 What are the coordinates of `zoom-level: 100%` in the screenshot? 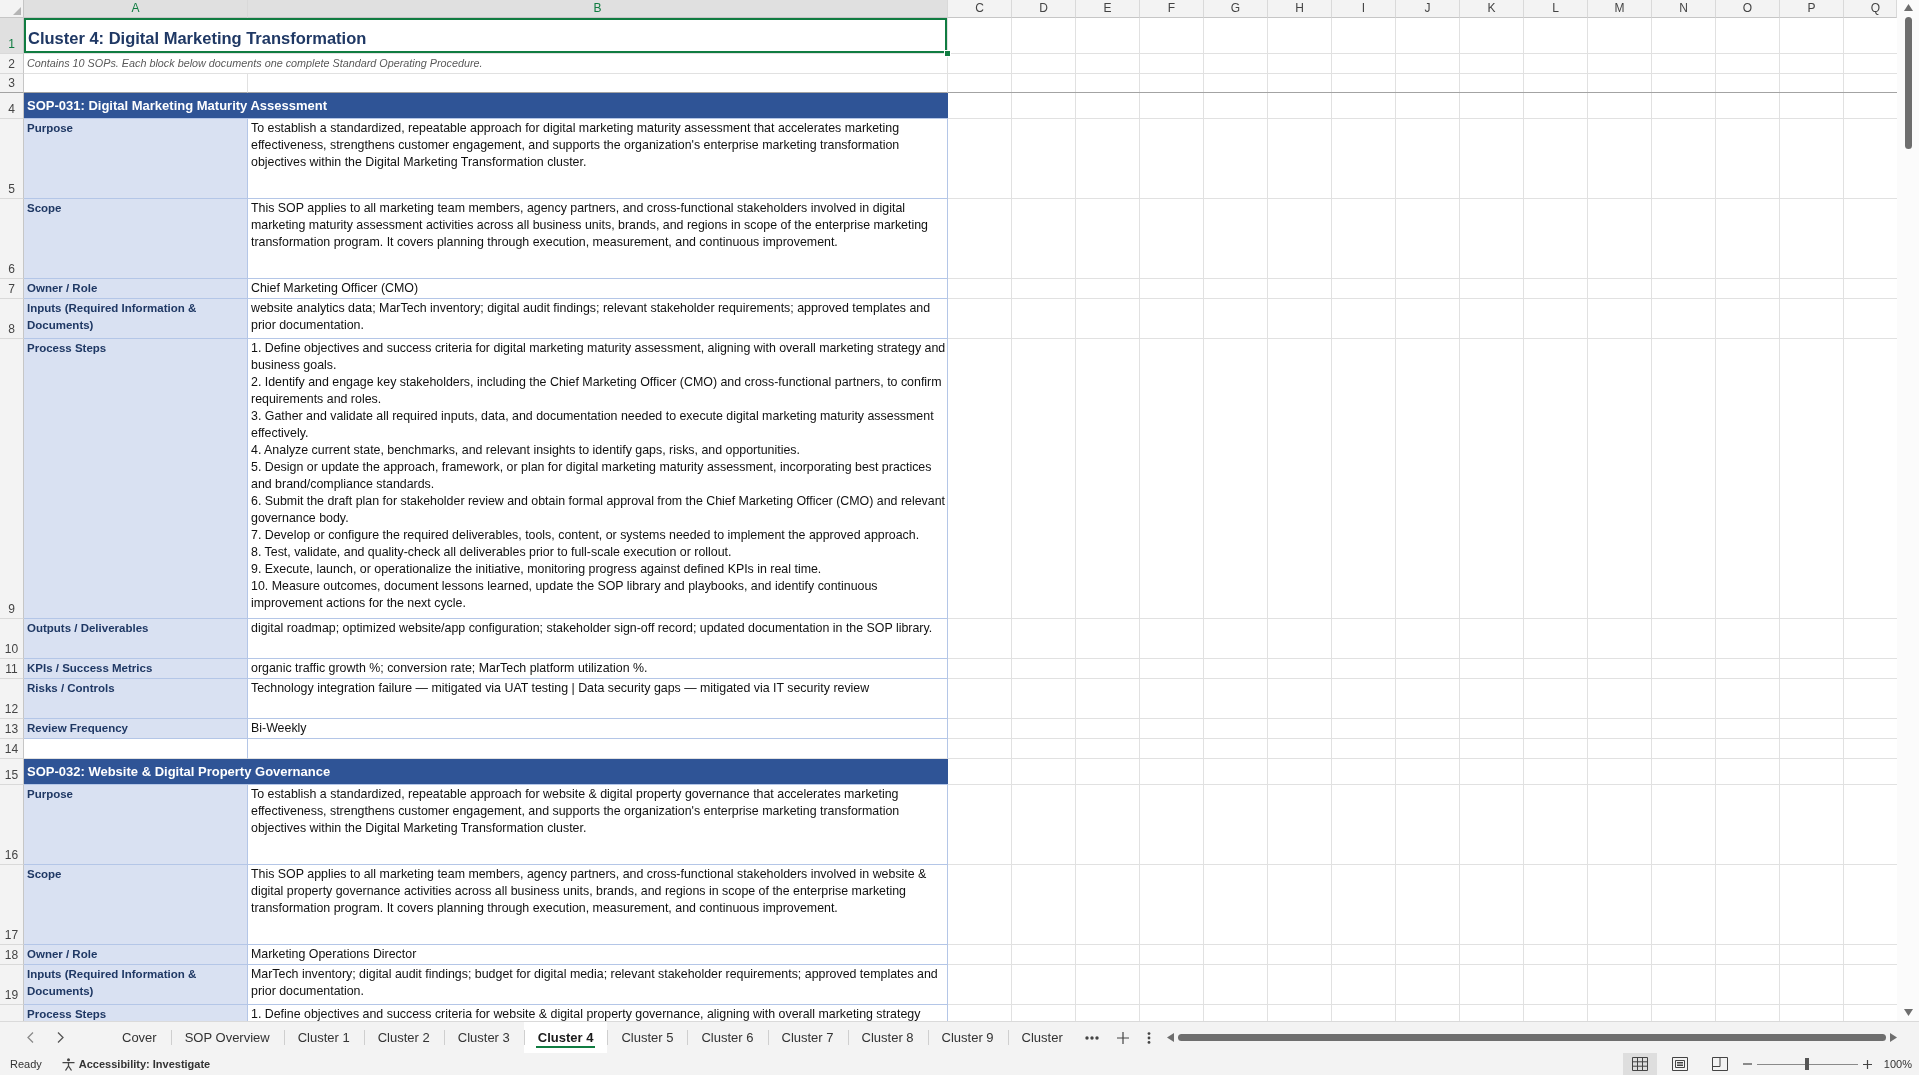 It's located at (1897, 1064).